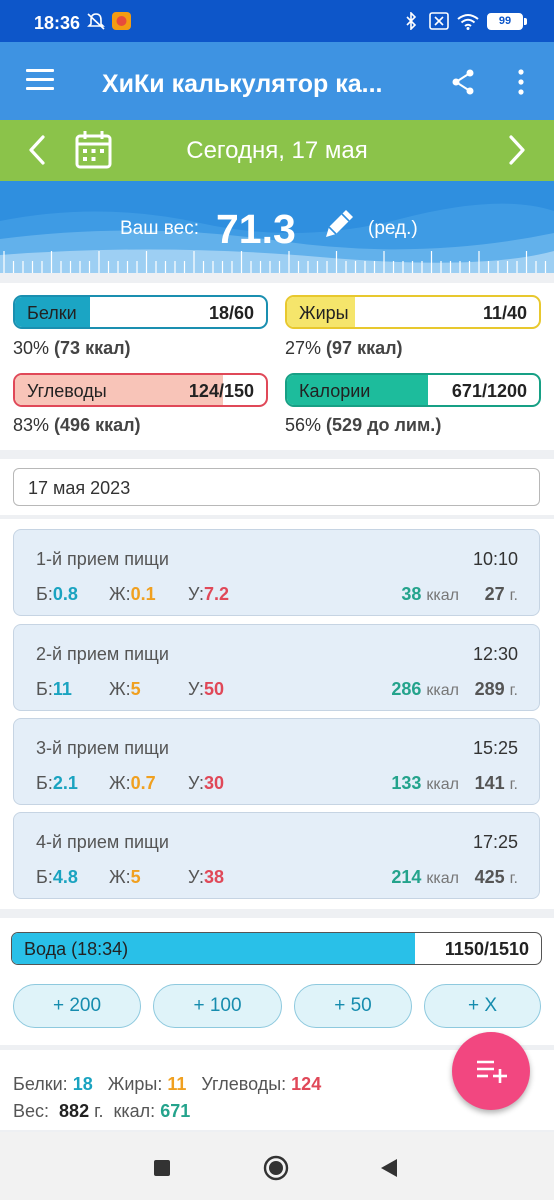 The image size is (554, 1200). I want to click on meal-carbs: У:30, so click(206, 783).